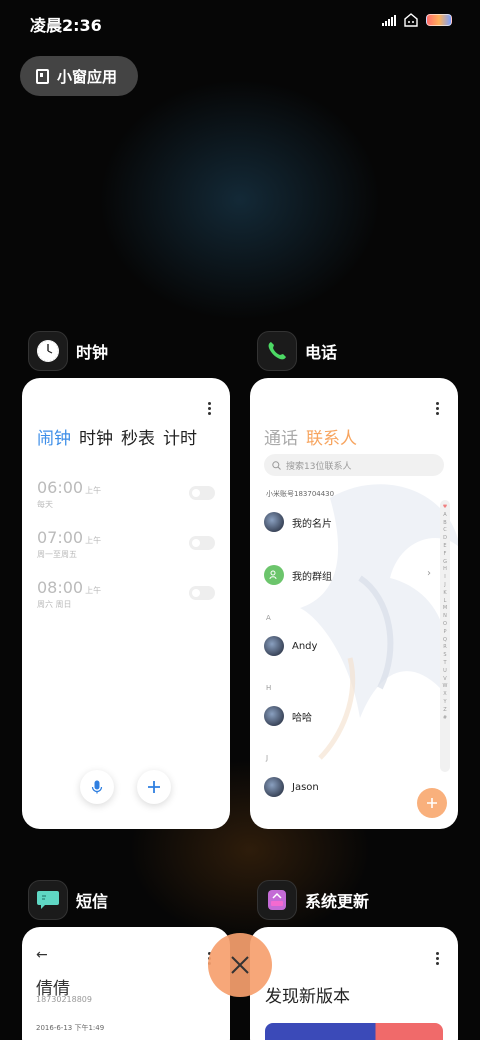  Describe the element at coordinates (429, 573) in the screenshot. I see `chevron-right-icon: ›` at that location.